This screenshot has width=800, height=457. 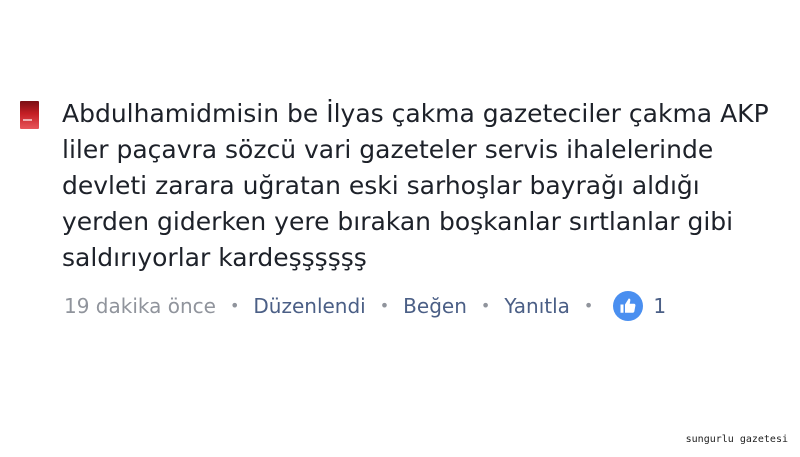 I want to click on thumbs-up-icon, so click(x=628, y=306).